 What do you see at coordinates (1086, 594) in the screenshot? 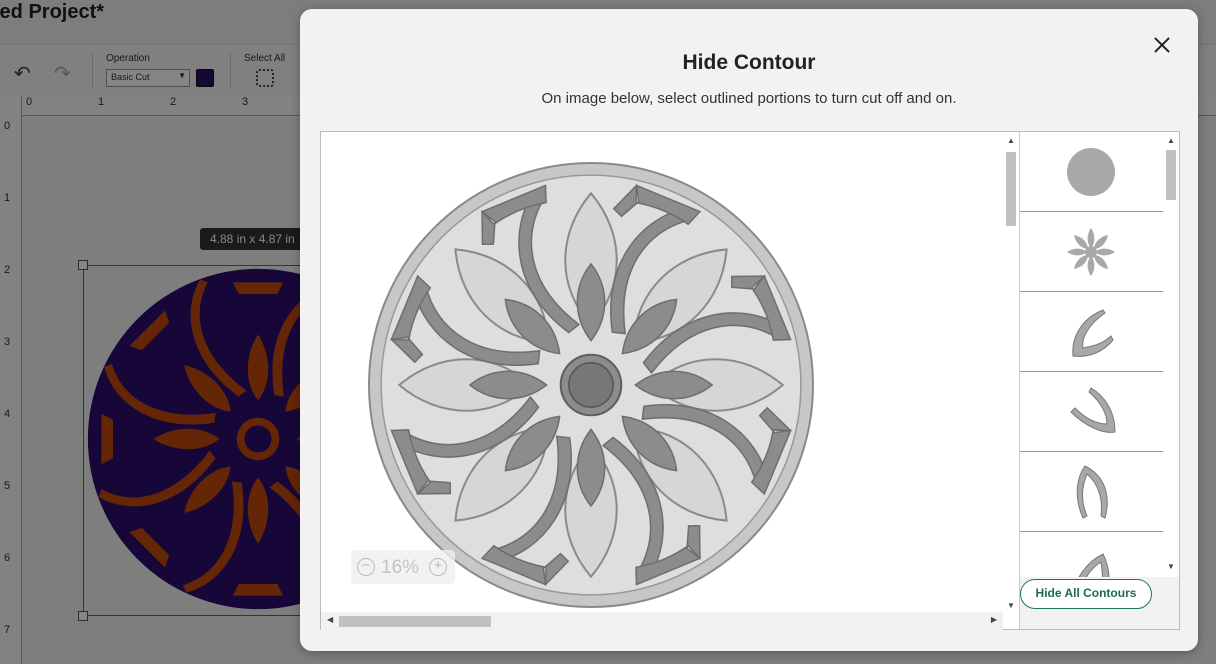
I see `hide-all-contours-button: Hide All Contours` at bounding box center [1086, 594].